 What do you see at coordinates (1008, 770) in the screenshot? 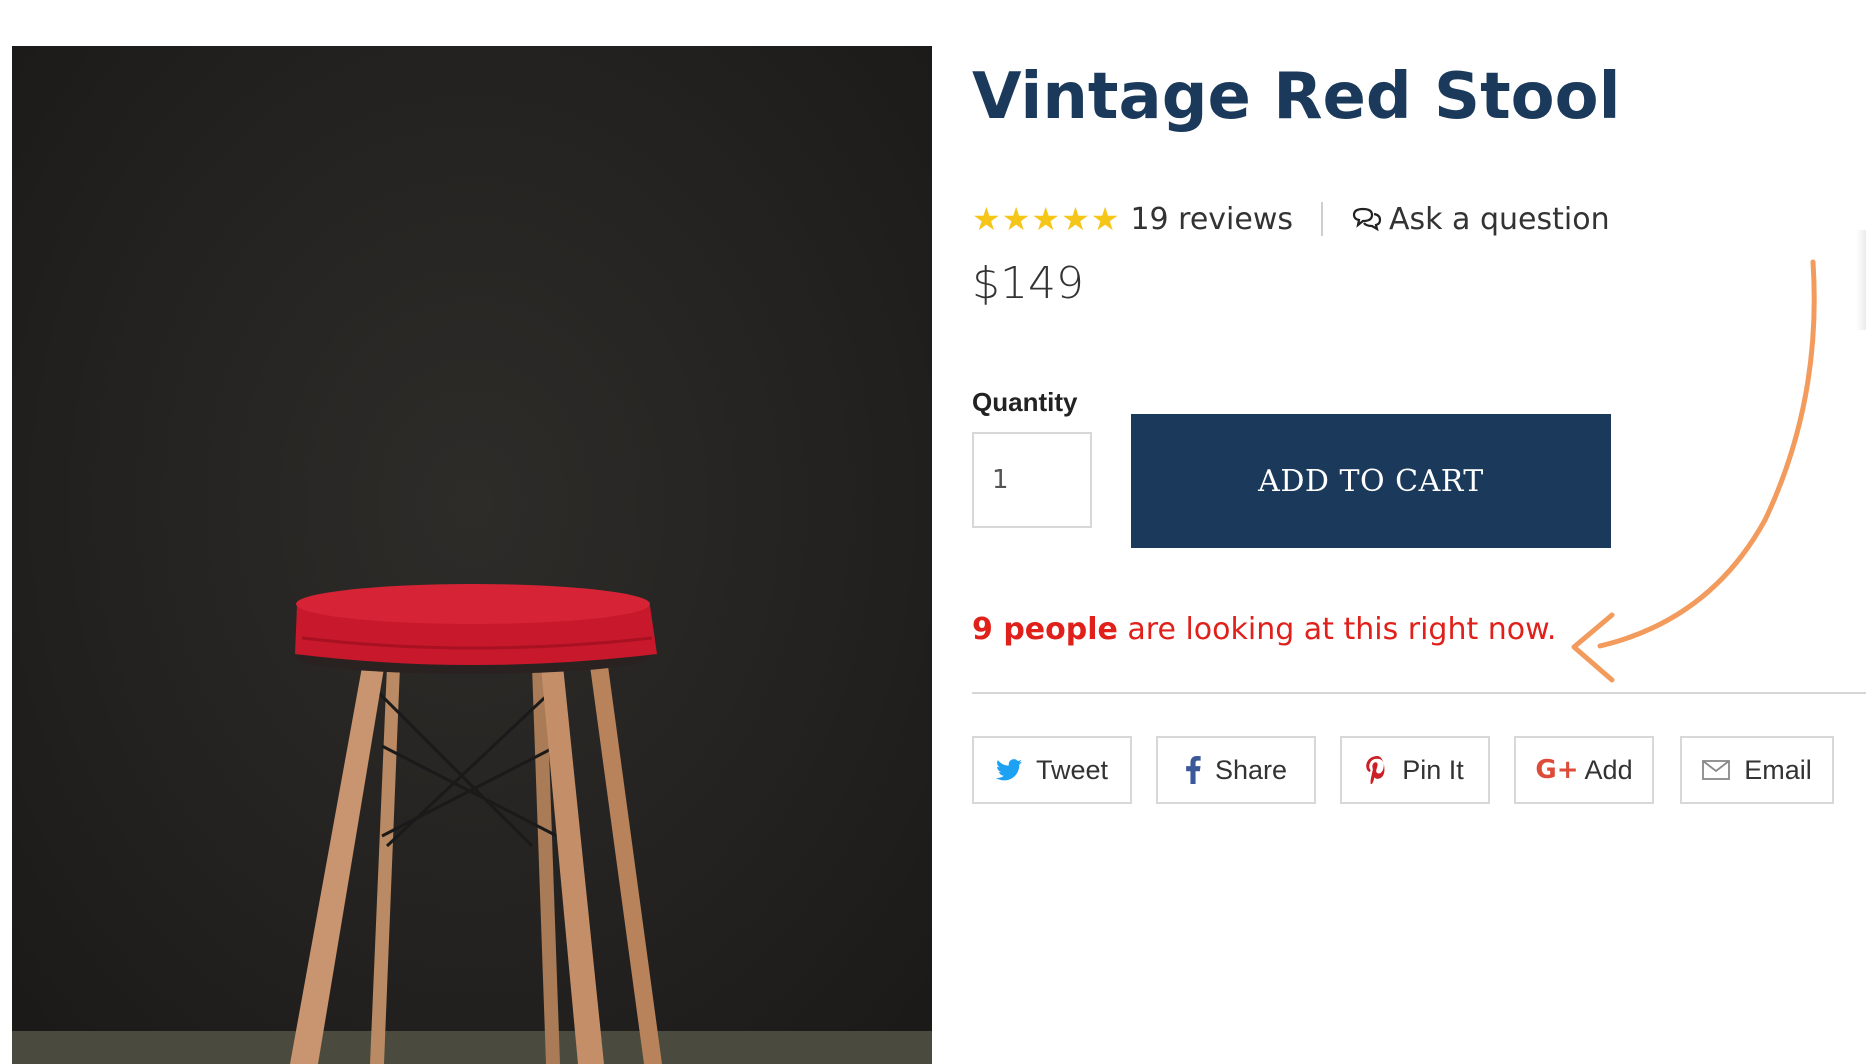
I see `twitter-icon` at bounding box center [1008, 770].